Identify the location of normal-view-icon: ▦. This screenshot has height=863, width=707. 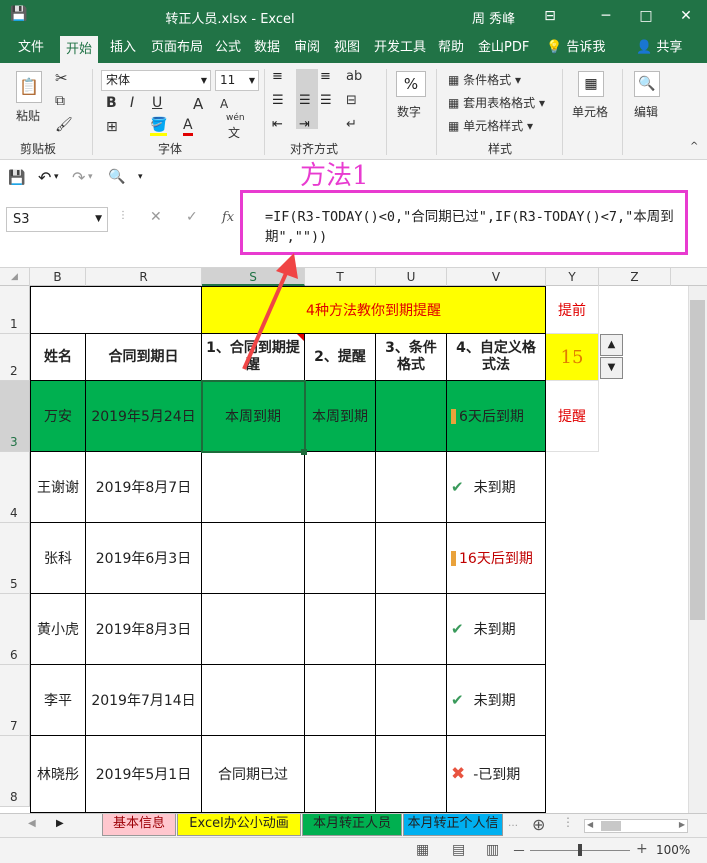
(422, 850).